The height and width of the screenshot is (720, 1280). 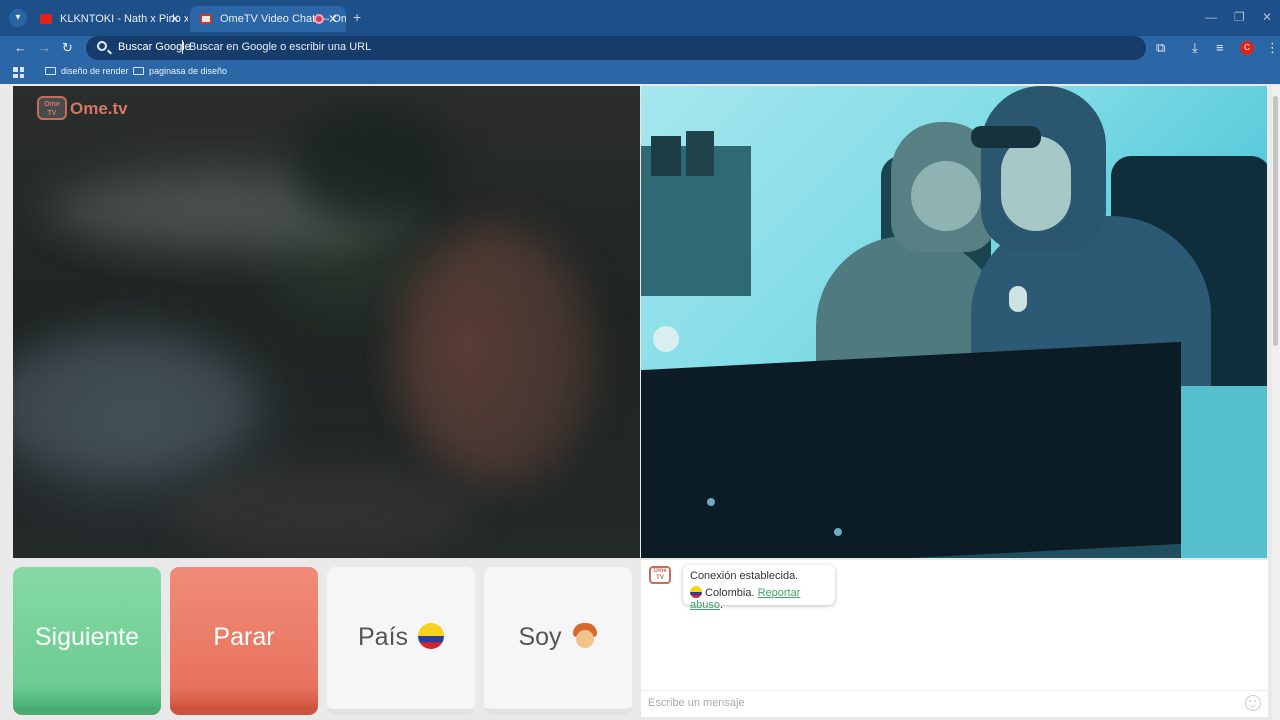 I want to click on profile-avatar: C, so click(x=1247, y=48).